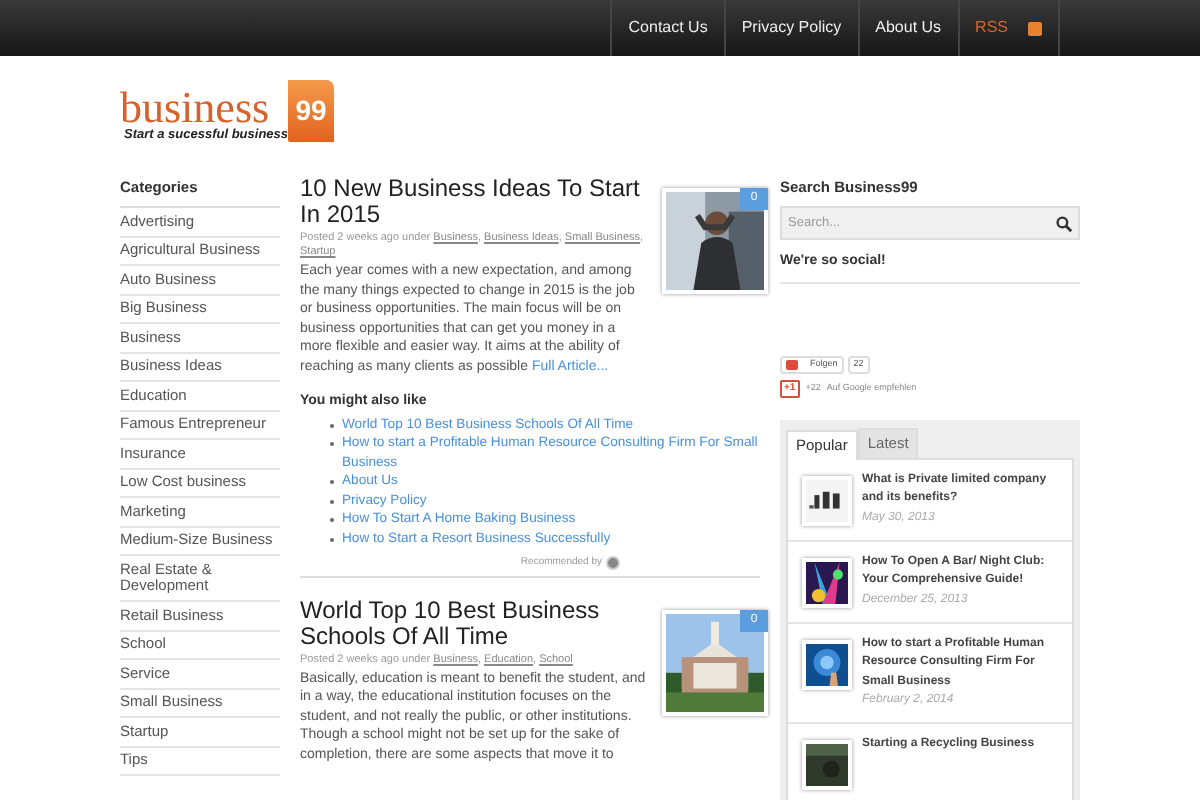 Image resolution: width=1200 pixels, height=800 pixels. I want to click on nav-link: About Us, so click(907, 28).